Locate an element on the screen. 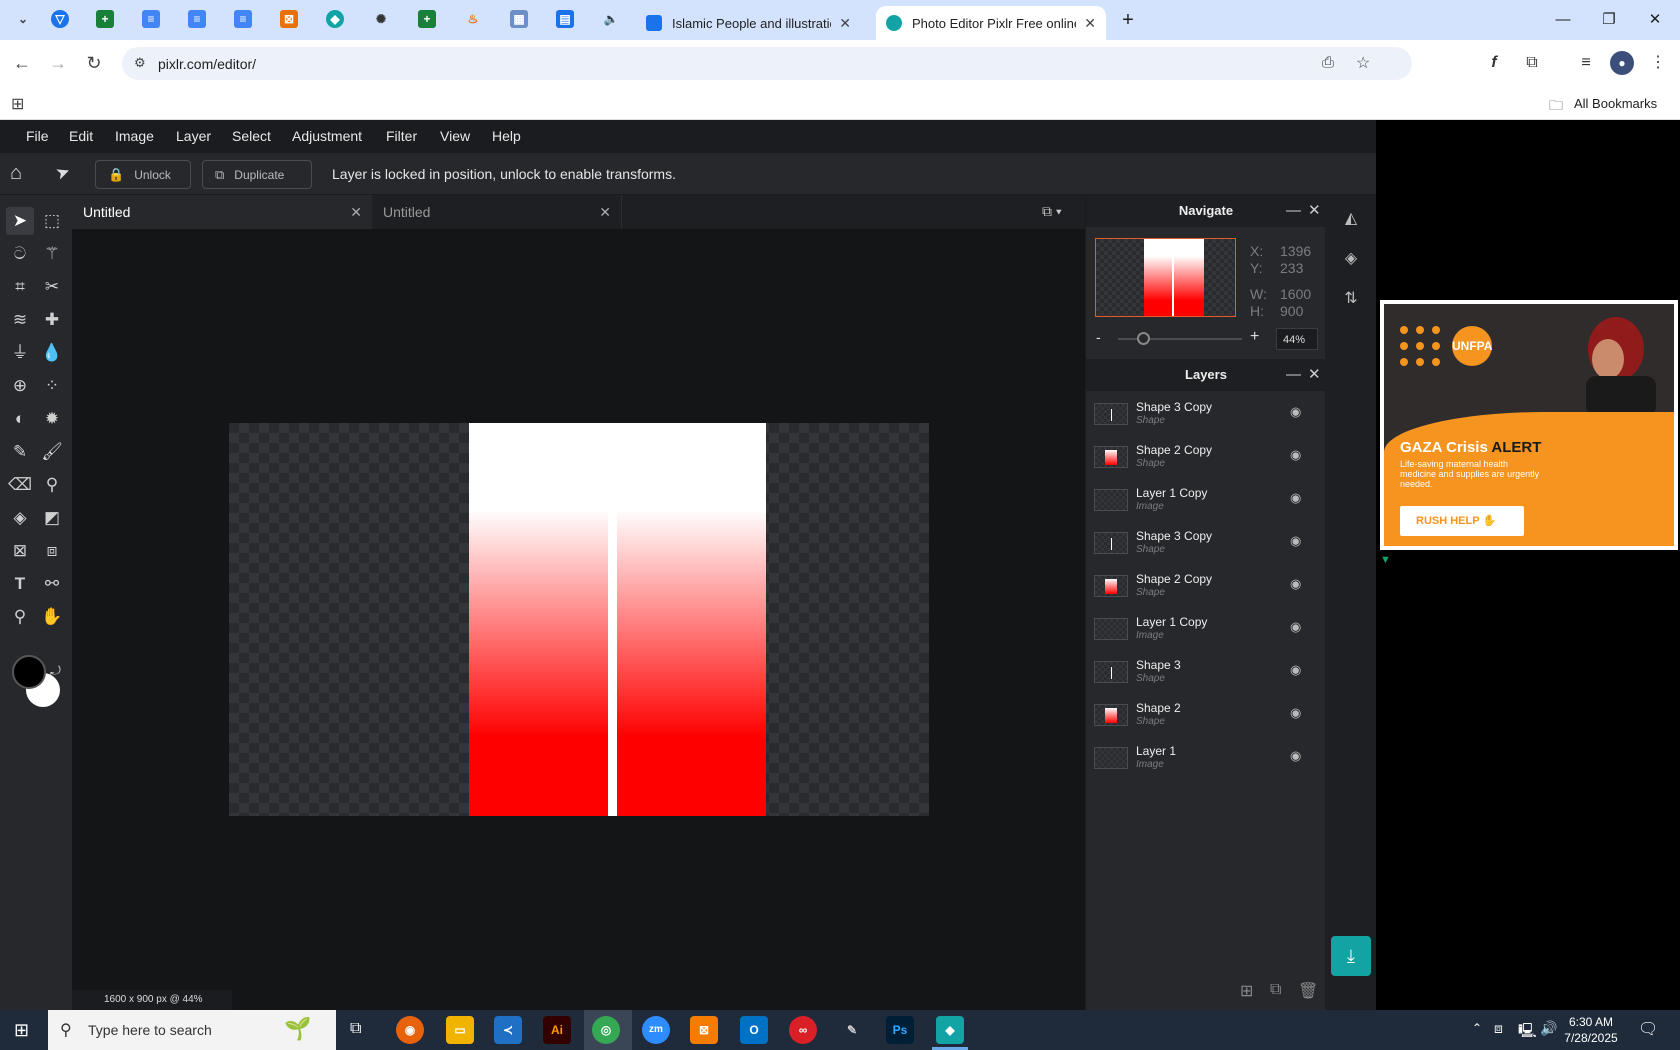  new-tab-button: + is located at coordinates (1128, 20).